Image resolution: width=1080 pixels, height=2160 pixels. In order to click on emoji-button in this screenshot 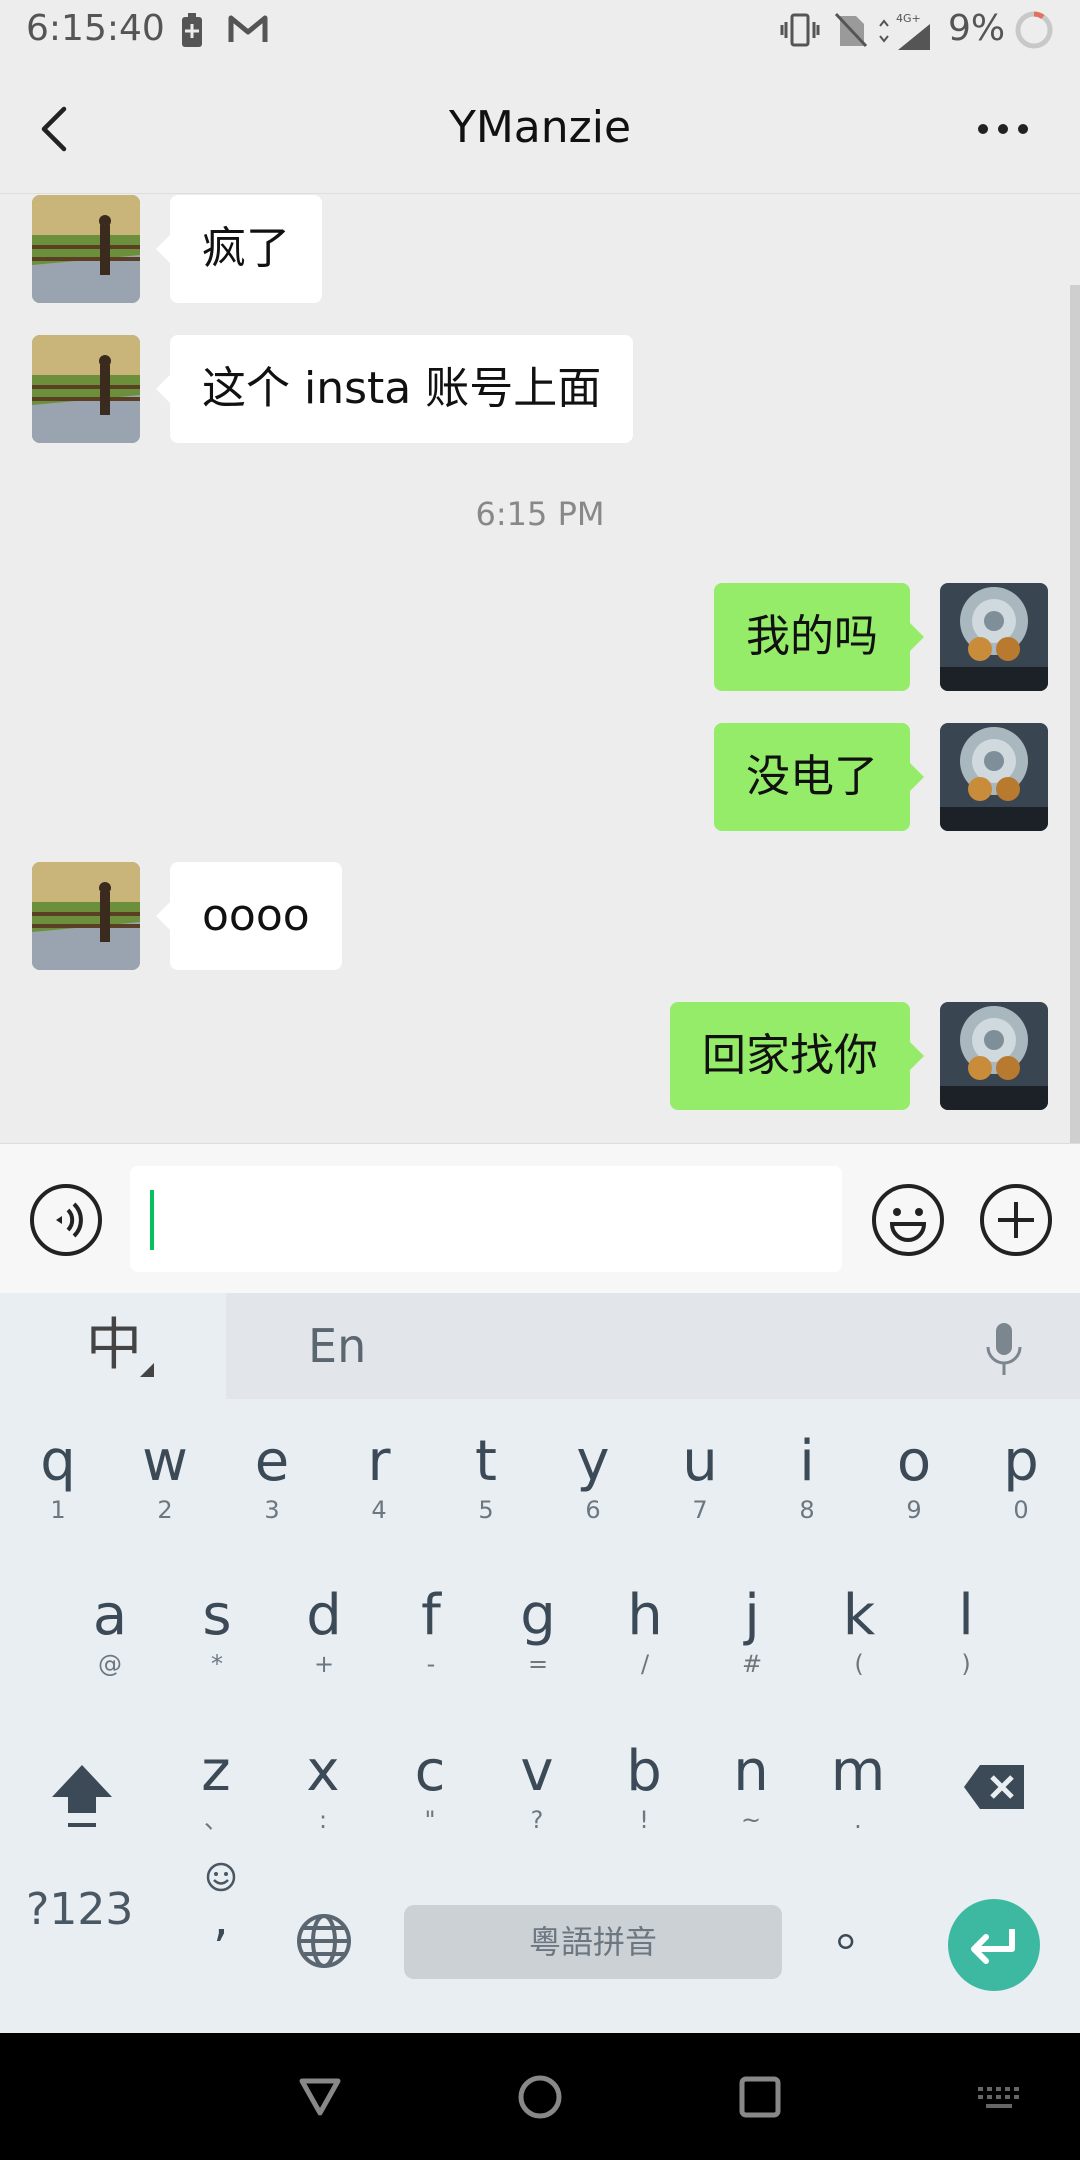, I will do `click(908, 1220)`.